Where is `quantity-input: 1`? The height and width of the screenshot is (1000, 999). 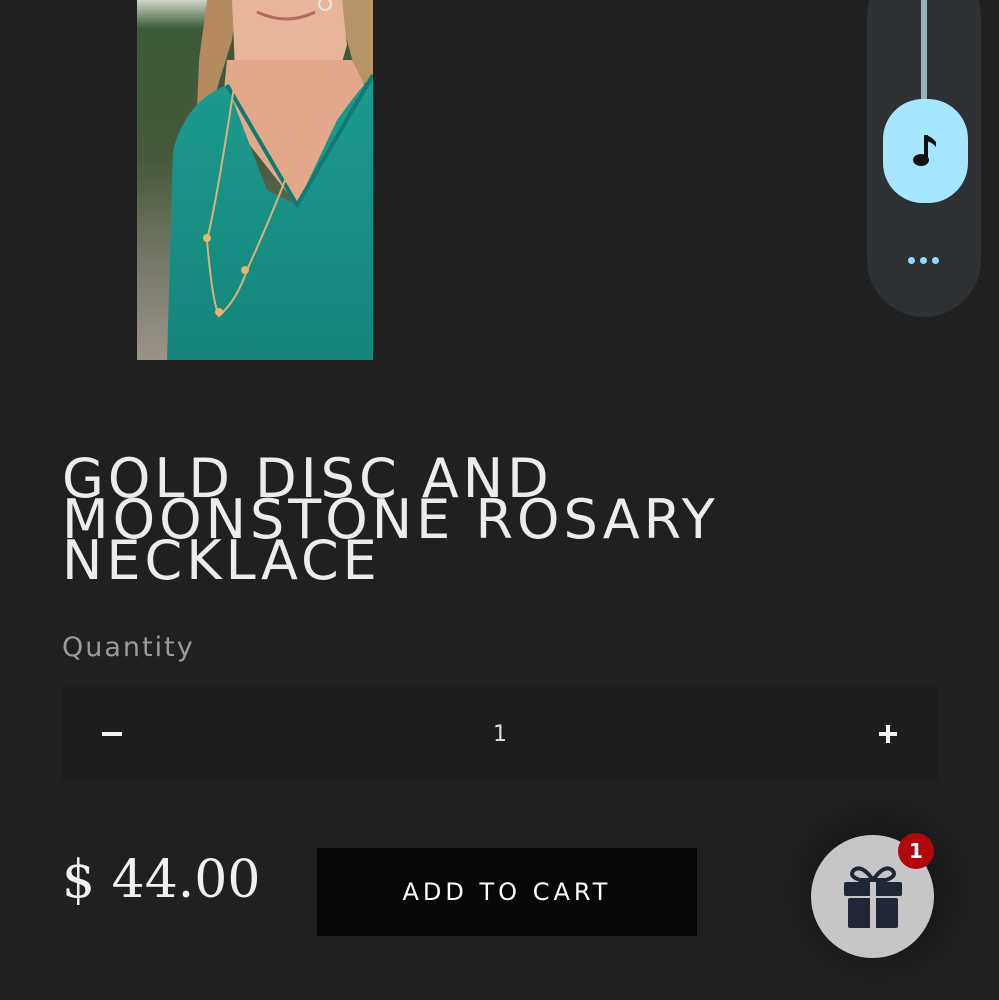 quantity-input: 1 is located at coordinates (500, 734).